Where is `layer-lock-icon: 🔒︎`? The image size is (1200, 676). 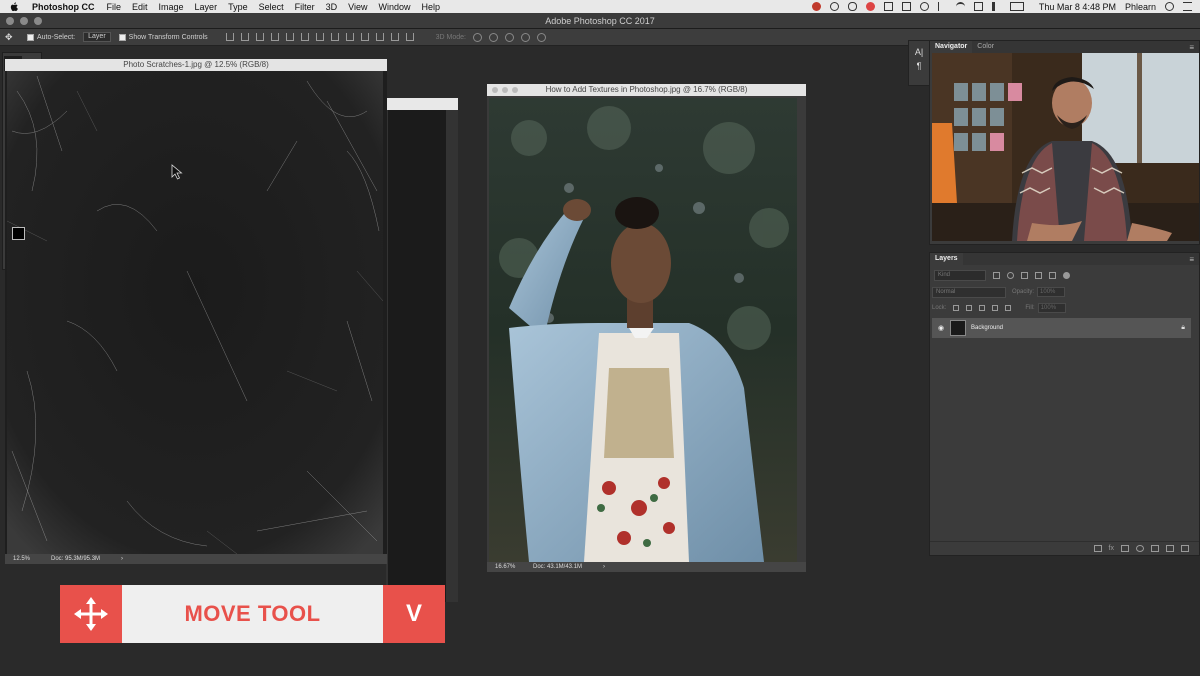 layer-lock-icon: 🔒︎ is located at coordinates (1183, 328).